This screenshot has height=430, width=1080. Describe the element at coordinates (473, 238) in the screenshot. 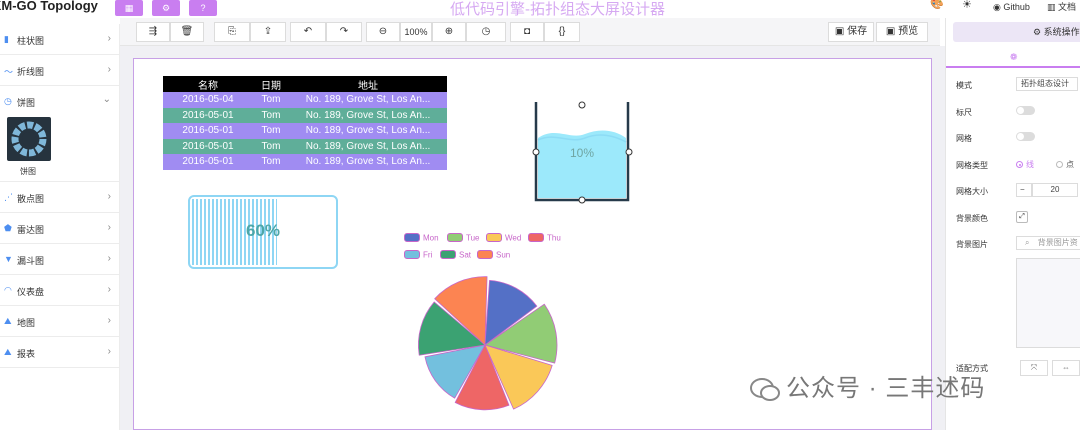

I see `legend-label: Tue` at that location.